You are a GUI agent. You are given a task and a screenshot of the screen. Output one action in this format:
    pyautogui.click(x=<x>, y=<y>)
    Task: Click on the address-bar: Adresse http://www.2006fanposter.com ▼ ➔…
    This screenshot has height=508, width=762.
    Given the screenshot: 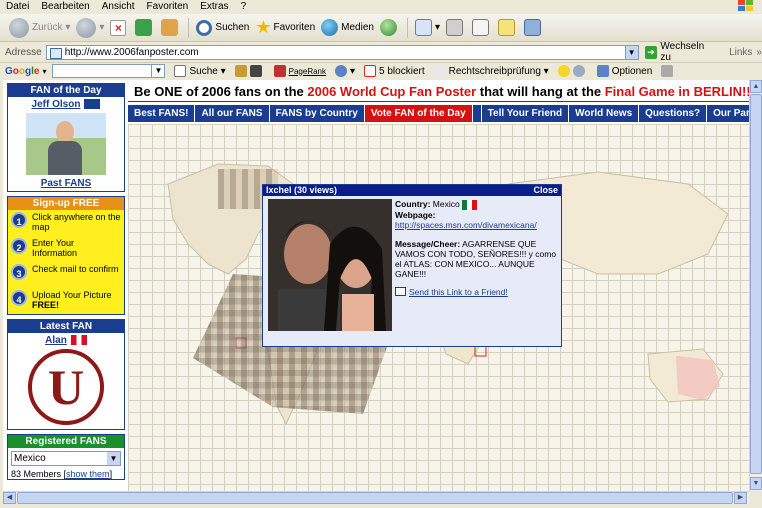 What is the action you would take?
    pyautogui.click(x=381, y=52)
    